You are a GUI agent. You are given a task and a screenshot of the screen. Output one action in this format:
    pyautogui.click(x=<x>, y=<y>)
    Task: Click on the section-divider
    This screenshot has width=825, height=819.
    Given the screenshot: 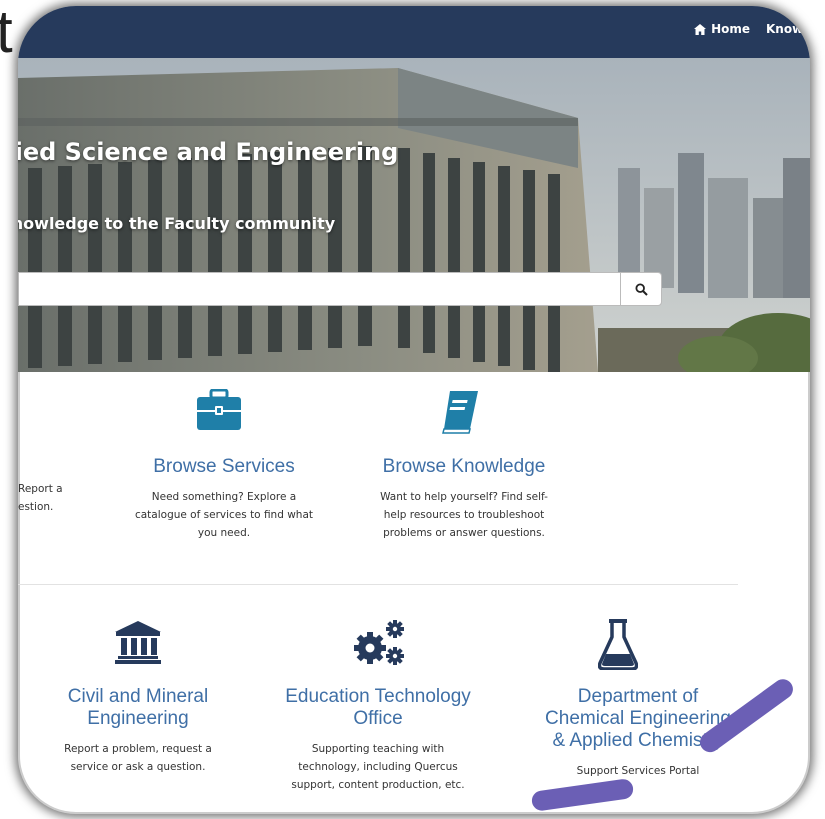 What is the action you would take?
    pyautogui.click(x=378, y=584)
    